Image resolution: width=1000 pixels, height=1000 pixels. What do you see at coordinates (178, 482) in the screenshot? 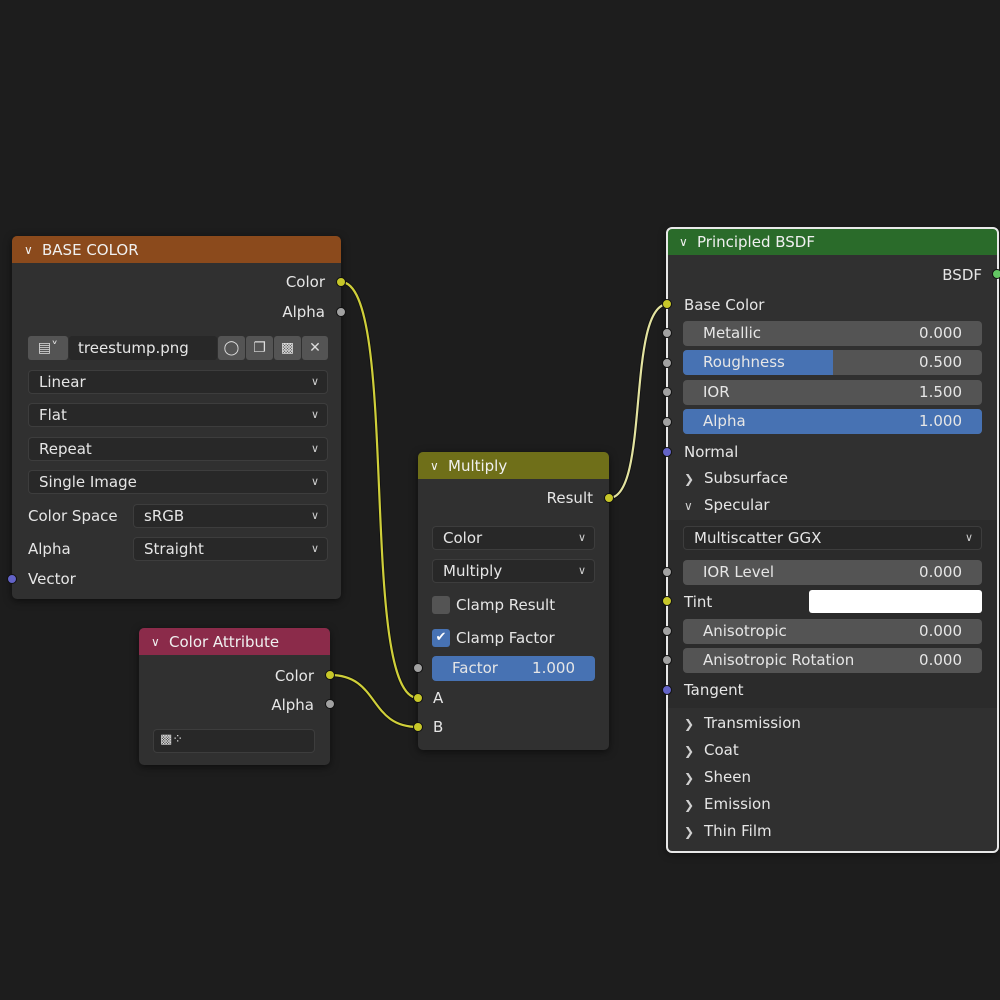
I see `source-dropdown: Single Image ∨` at bounding box center [178, 482].